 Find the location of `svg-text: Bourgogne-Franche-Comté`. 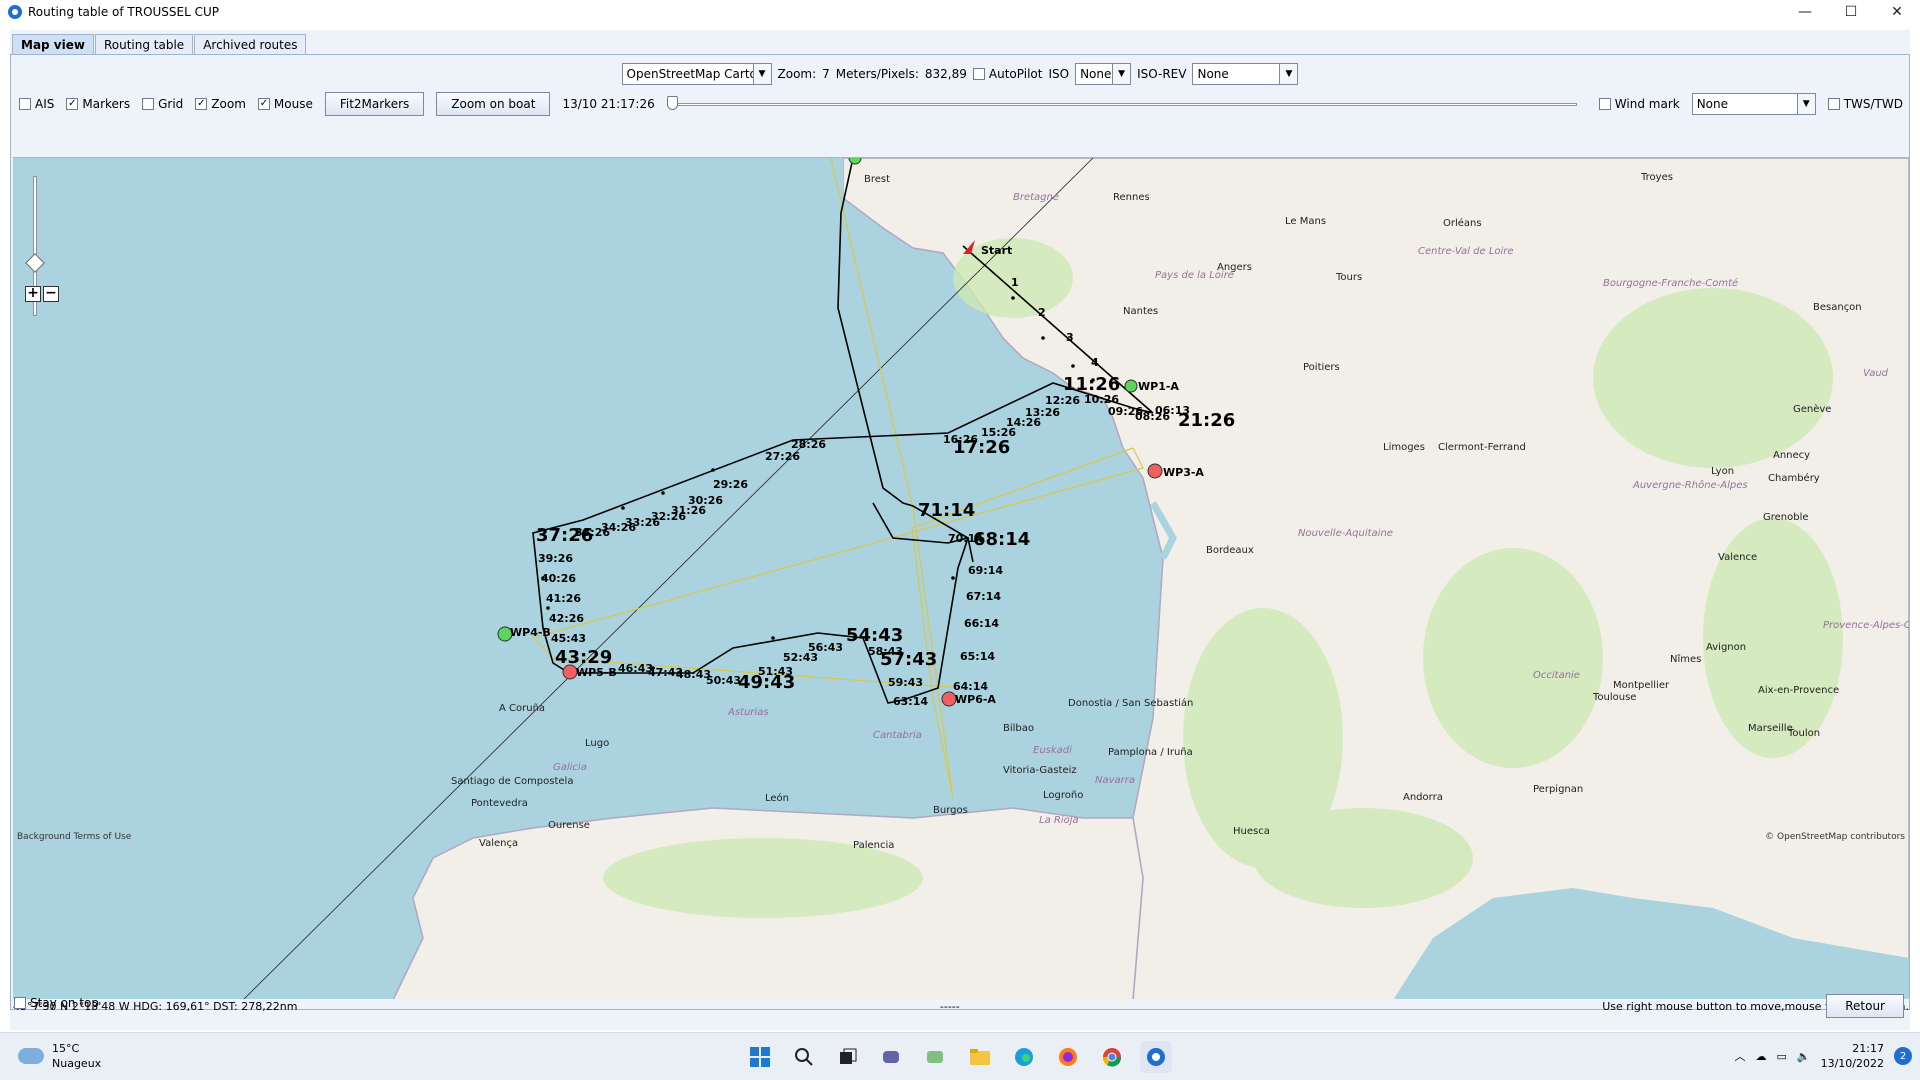

svg-text: Bourgogne-Franche-Comté is located at coordinates (1670, 283).